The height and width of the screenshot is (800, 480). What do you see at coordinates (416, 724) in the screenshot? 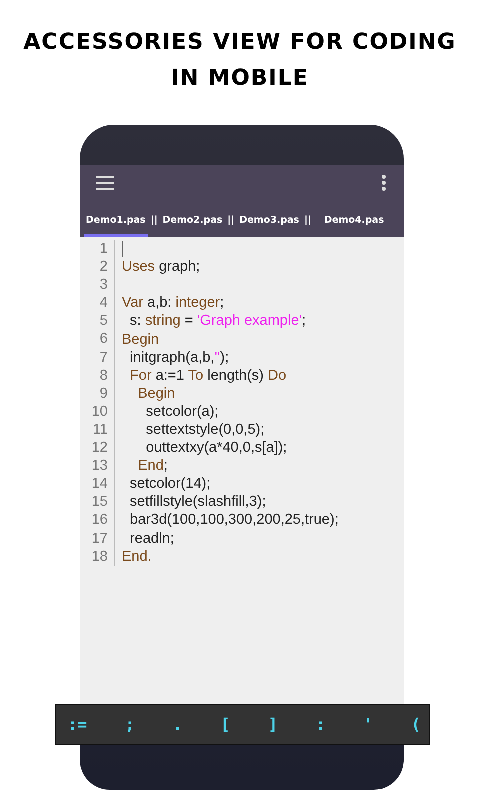
I see `symbol-key: (` at bounding box center [416, 724].